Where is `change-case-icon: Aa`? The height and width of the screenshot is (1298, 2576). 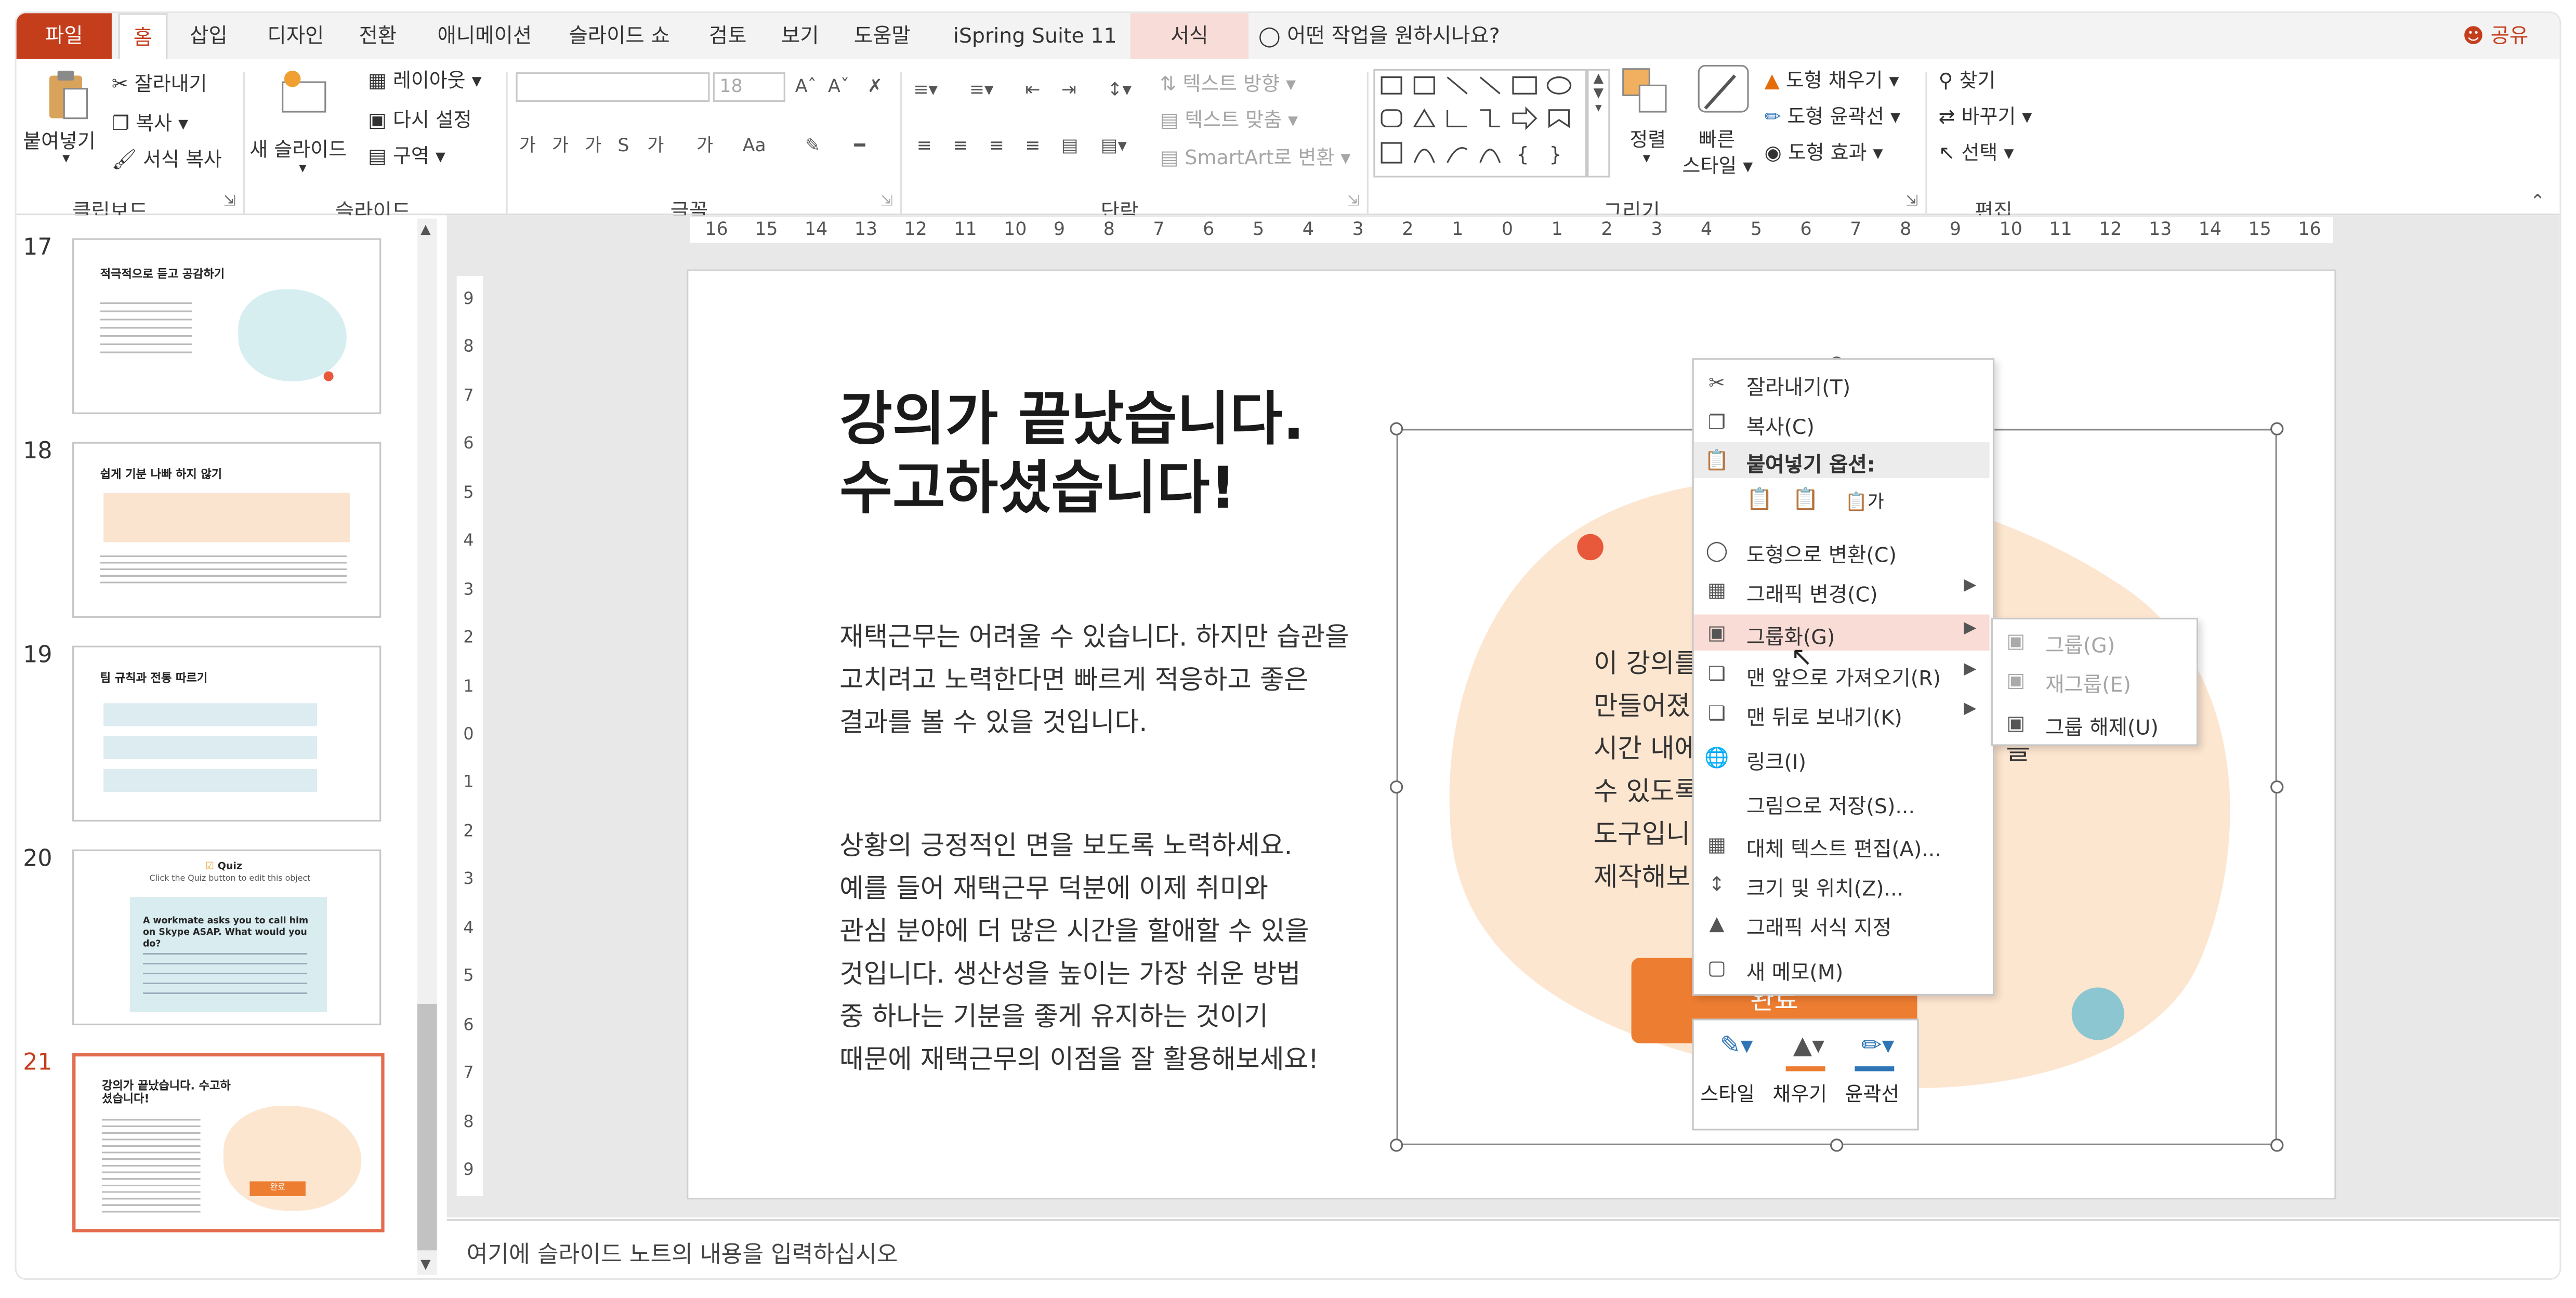
change-case-icon: Aa is located at coordinates (755, 146).